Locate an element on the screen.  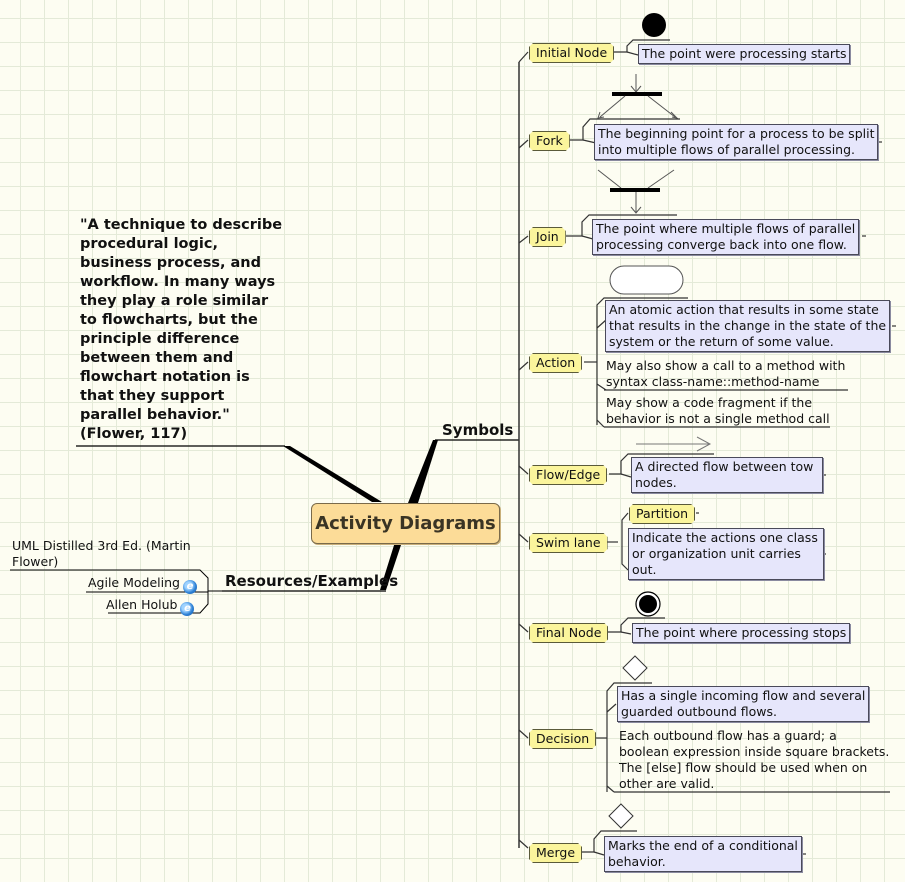
quote-line: principle difference is located at coordinates (160, 339).